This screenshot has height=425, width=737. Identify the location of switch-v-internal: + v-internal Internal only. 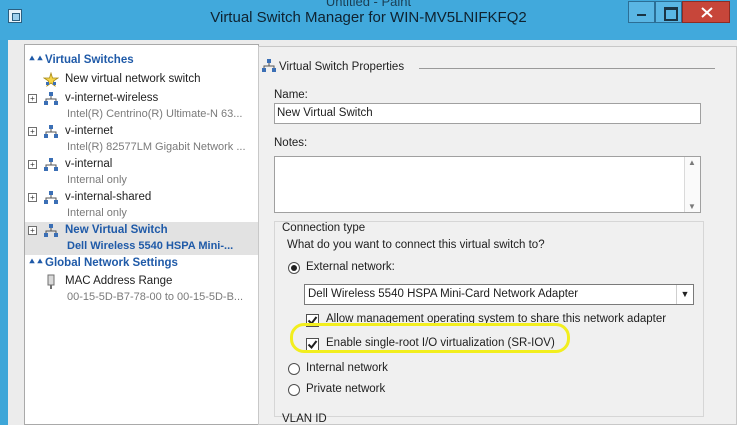
(141, 172).